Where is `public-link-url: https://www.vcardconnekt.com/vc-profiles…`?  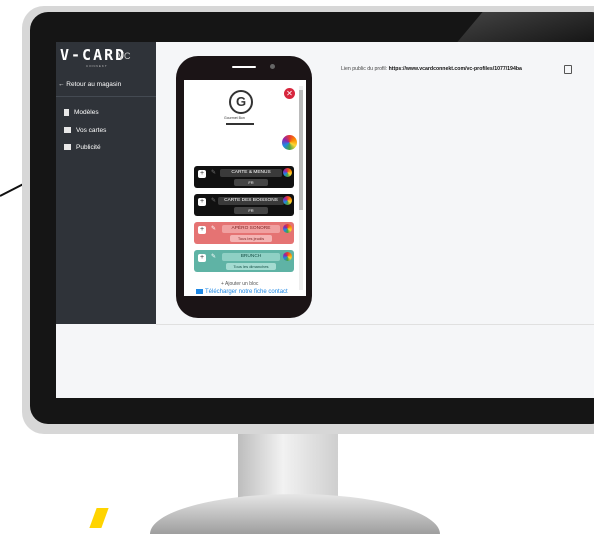 public-link-url: https://www.vcardconnekt.com/vc-profiles… is located at coordinates (455, 69).